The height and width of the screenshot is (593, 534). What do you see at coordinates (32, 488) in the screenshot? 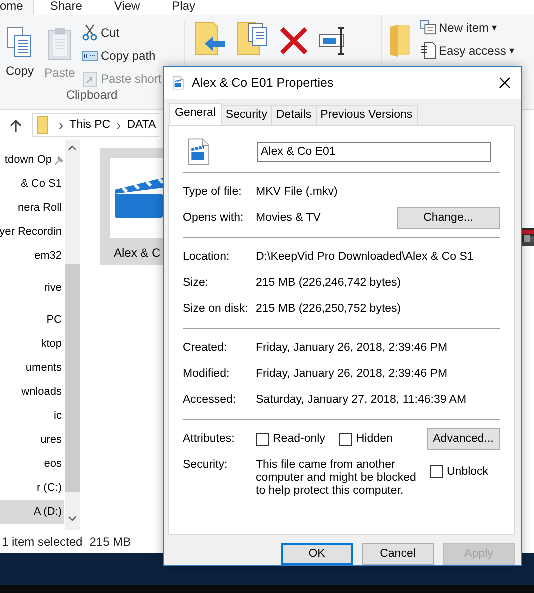
I see `nav-item: r (C:)` at bounding box center [32, 488].